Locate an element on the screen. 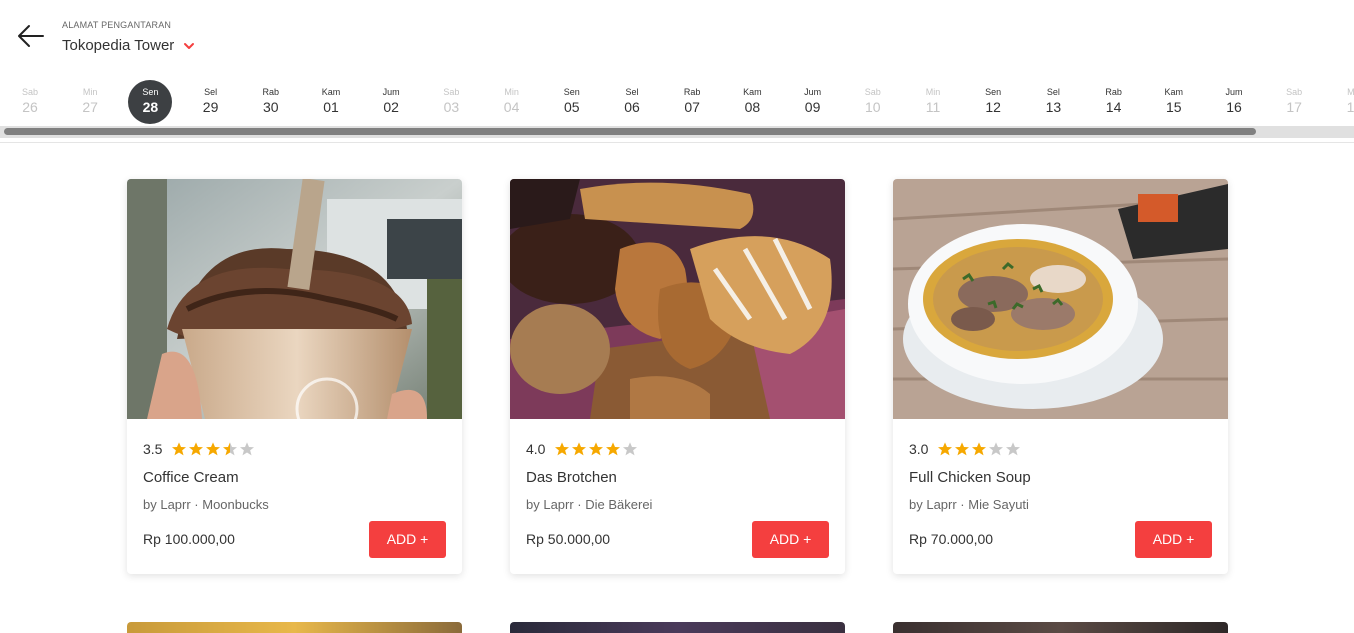 The height and width of the screenshot is (633, 1354). date-day-number: 27 is located at coordinates (90, 107).